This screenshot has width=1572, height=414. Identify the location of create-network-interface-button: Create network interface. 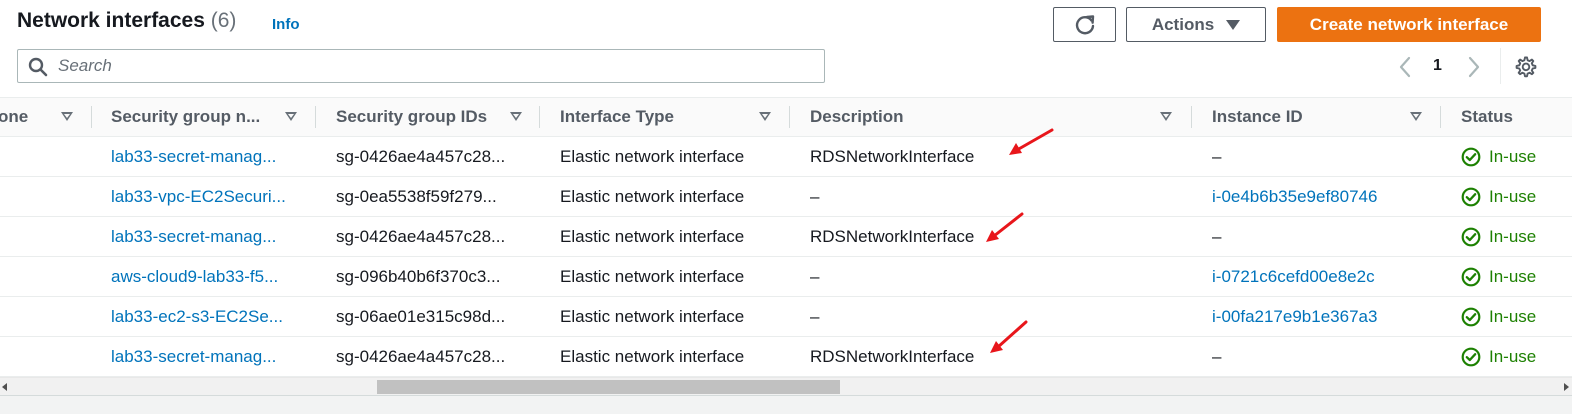
(1409, 24).